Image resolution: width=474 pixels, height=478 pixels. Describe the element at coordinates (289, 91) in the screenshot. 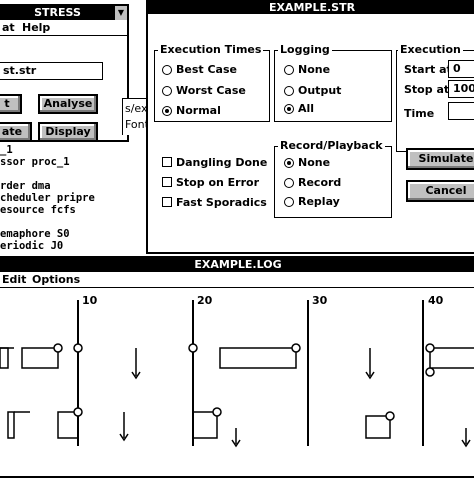

I see `radio-log-output` at that location.